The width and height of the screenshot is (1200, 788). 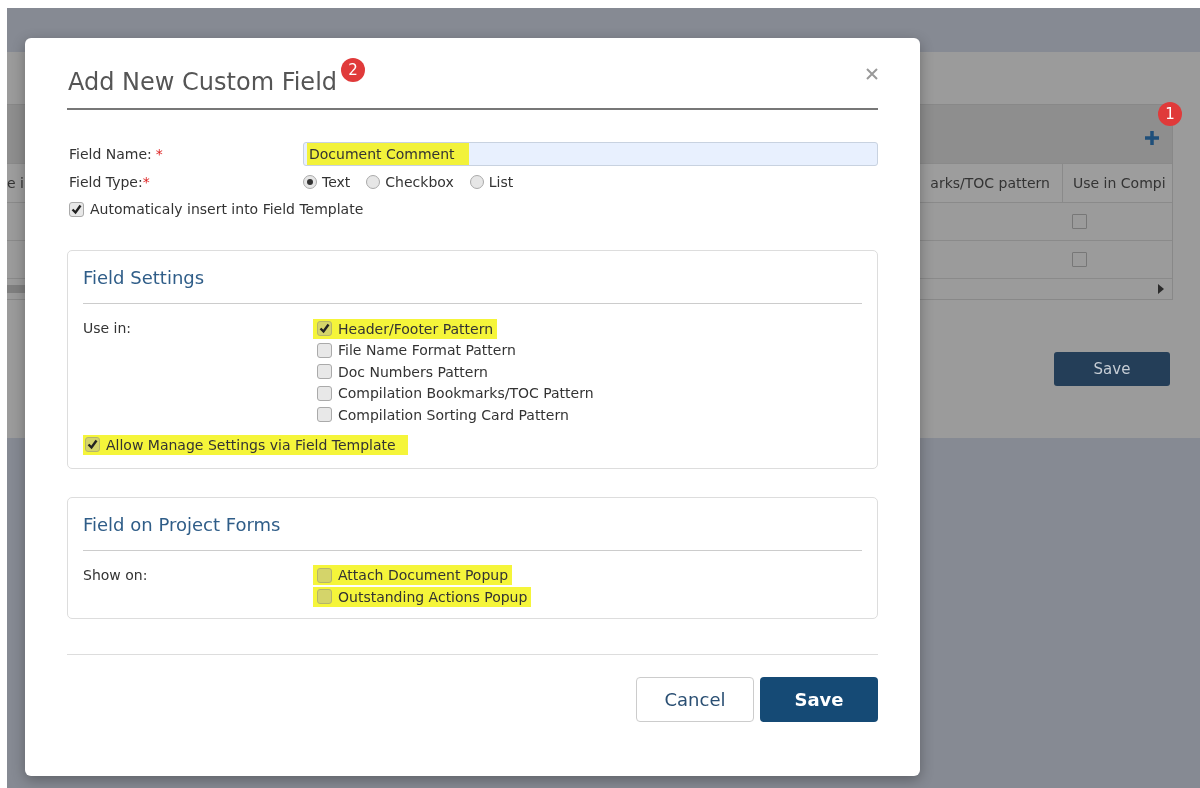 What do you see at coordinates (1161, 289) in the screenshot?
I see `scroll-right-arrow-icon` at bounding box center [1161, 289].